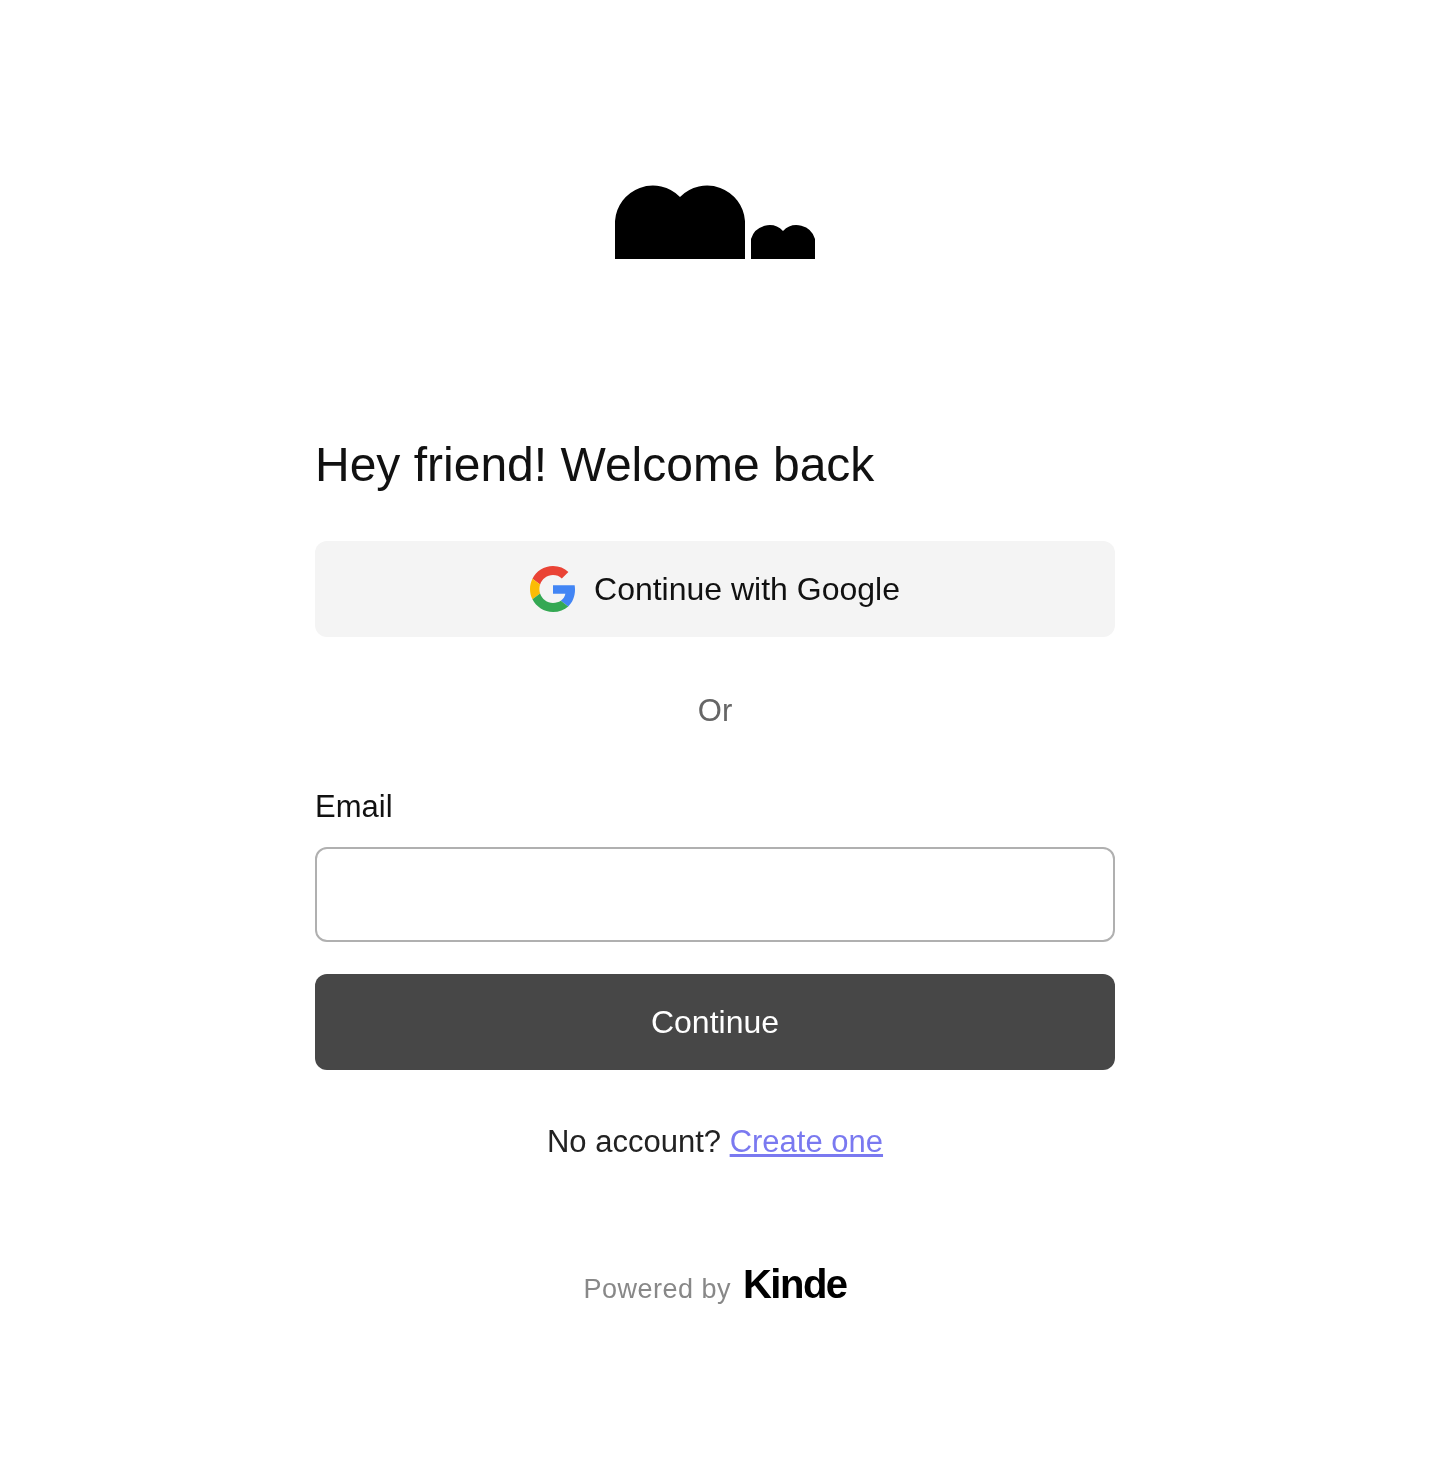  I want to click on no-account-text: No account?, so click(633, 1141).